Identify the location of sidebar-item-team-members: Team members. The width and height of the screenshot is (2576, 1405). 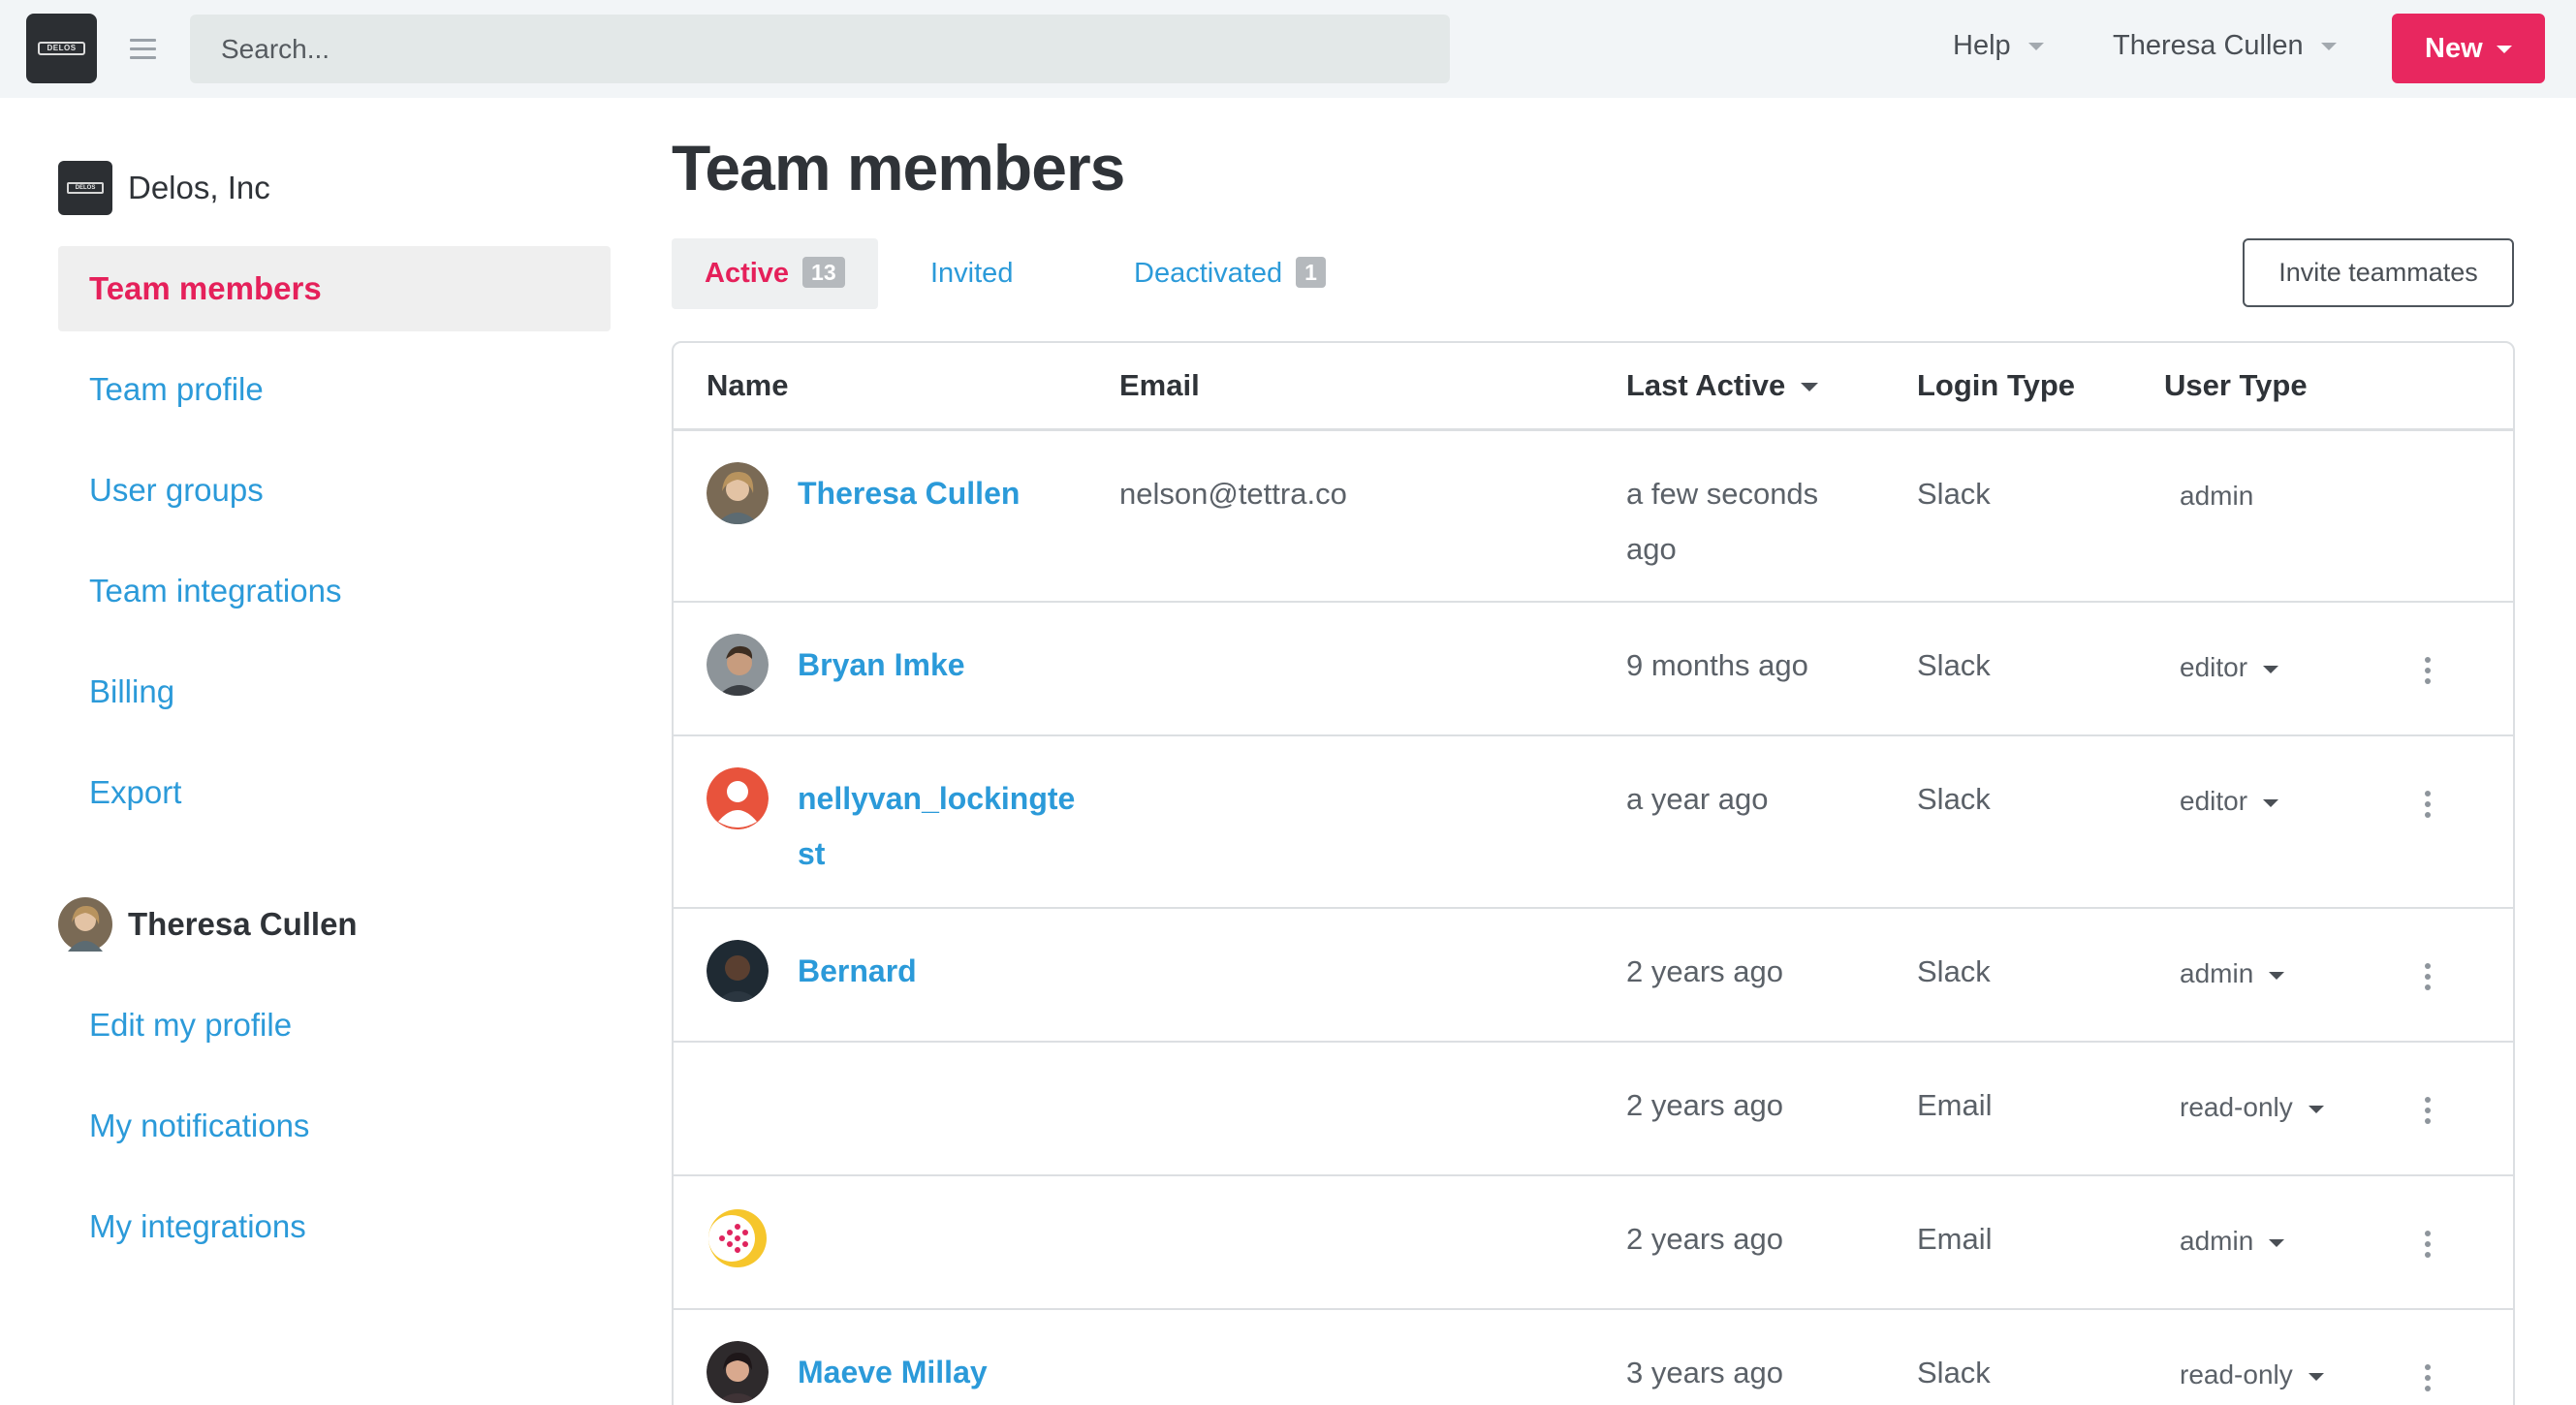
(334, 288).